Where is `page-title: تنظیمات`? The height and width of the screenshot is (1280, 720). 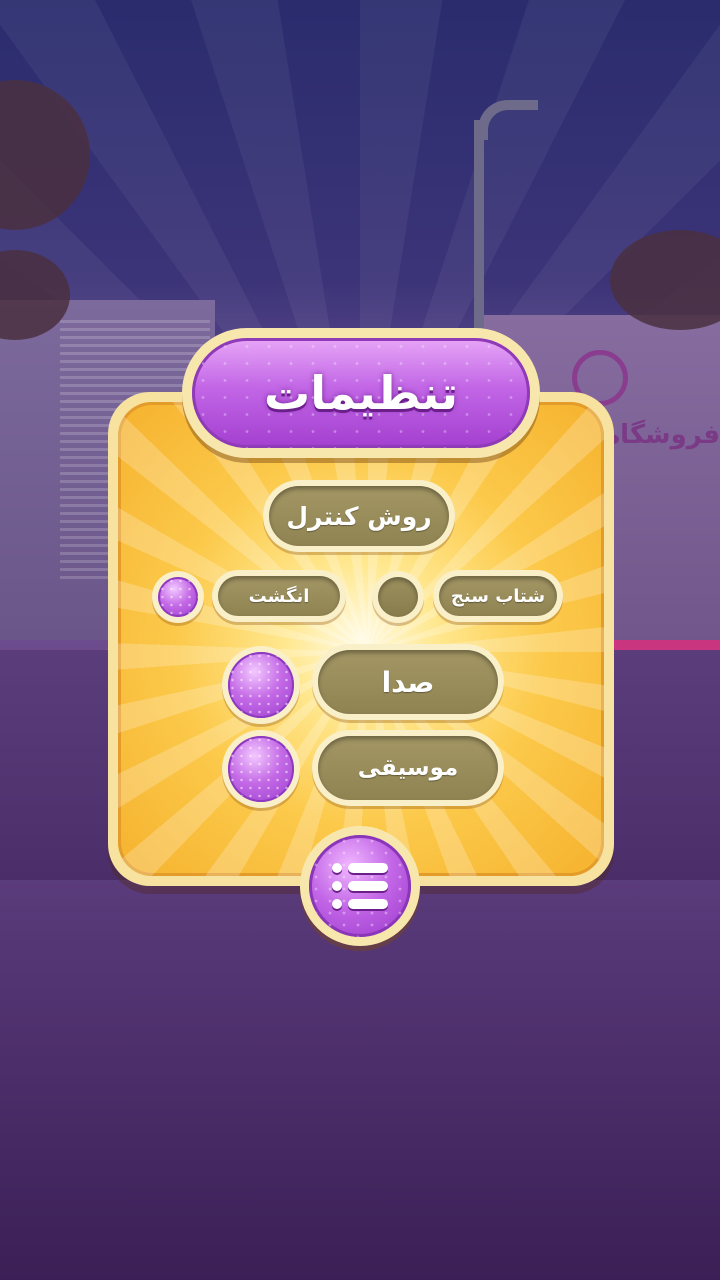 page-title: تنظیمات is located at coordinates (361, 393).